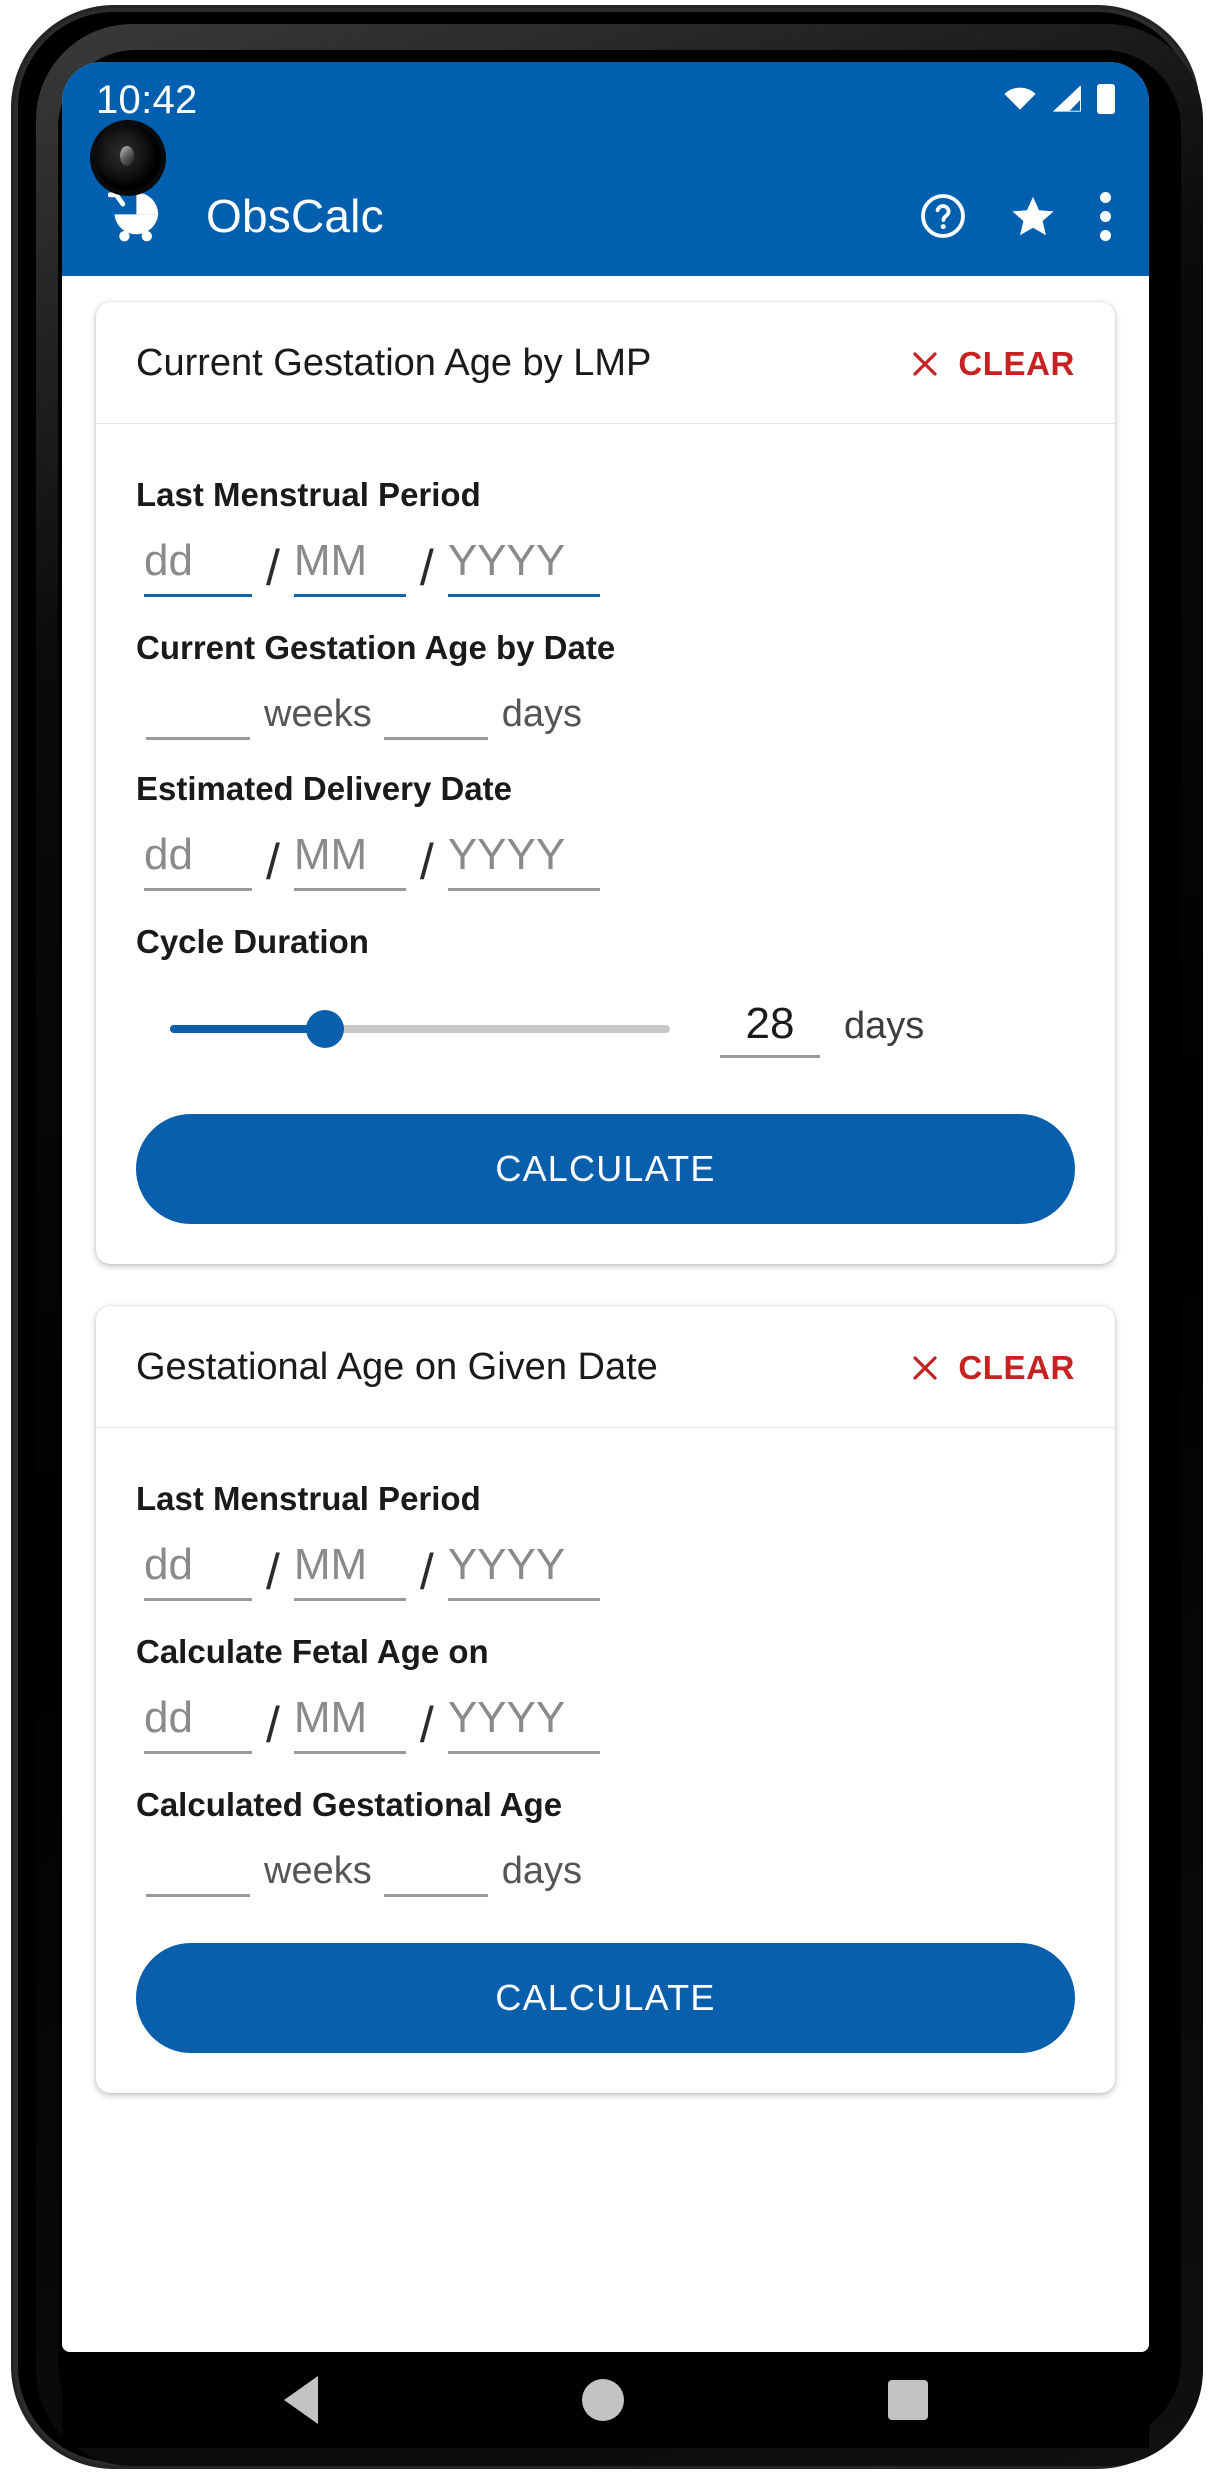 The image size is (1211, 2474). Describe the element at coordinates (376, 647) in the screenshot. I see `gestation-age-label: Current Gestation Age by Date` at that location.